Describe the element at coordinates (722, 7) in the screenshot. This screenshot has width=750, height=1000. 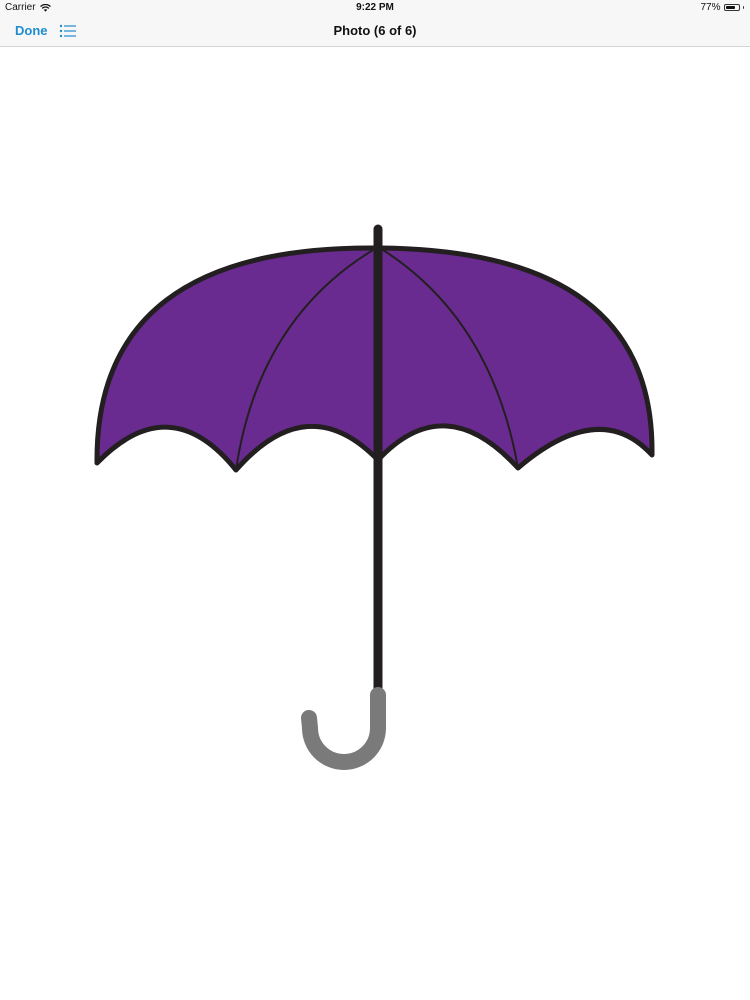
I see `status-battery: 77%` at that location.